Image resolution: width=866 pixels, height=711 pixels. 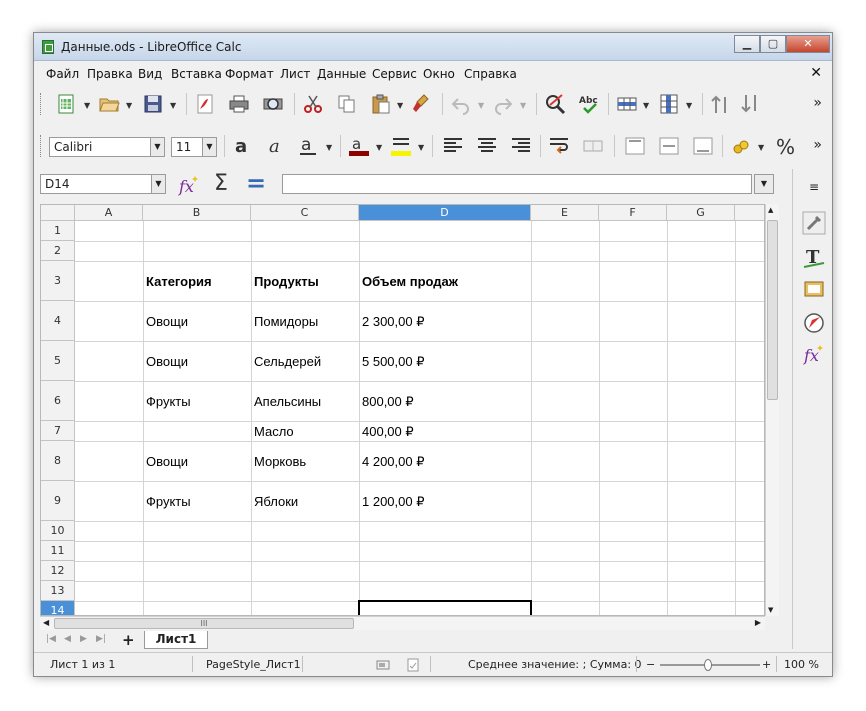 What do you see at coordinates (565, 213) in the screenshot?
I see `column-header-e: E` at bounding box center [565, 213].